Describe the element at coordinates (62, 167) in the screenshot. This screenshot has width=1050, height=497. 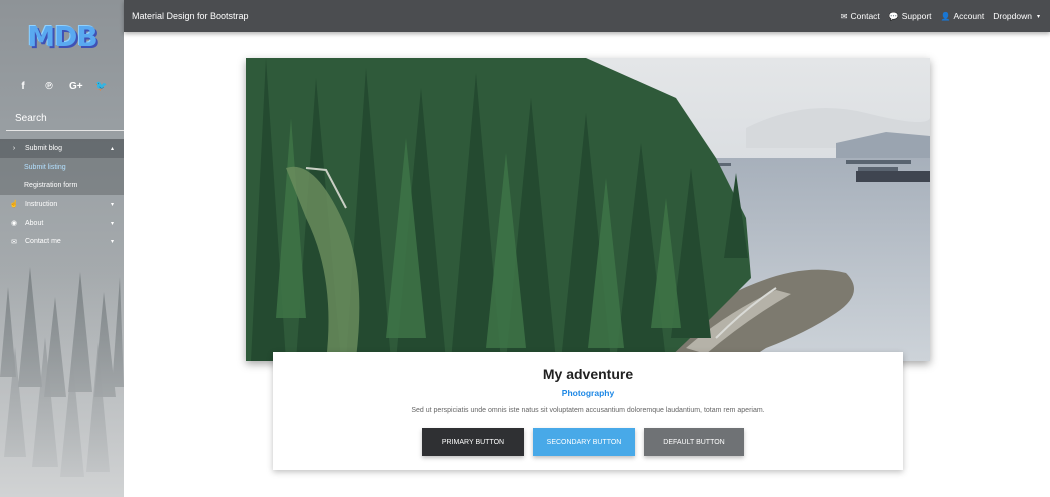
I see `sidebar-subitem-submit-listing: Submit listing` at that location.